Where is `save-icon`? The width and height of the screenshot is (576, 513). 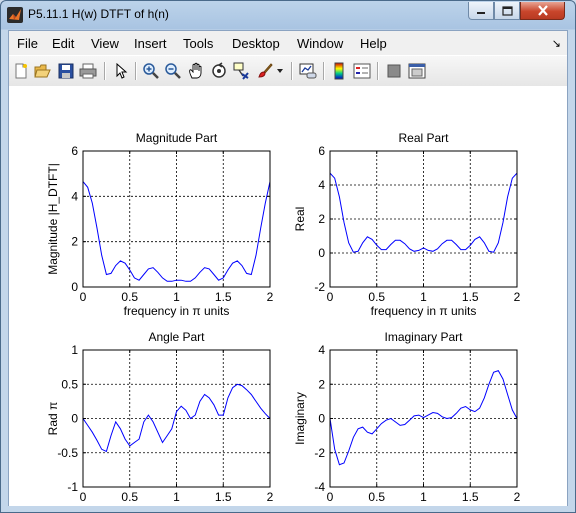 save-icon is located at coordinates (66, 71).